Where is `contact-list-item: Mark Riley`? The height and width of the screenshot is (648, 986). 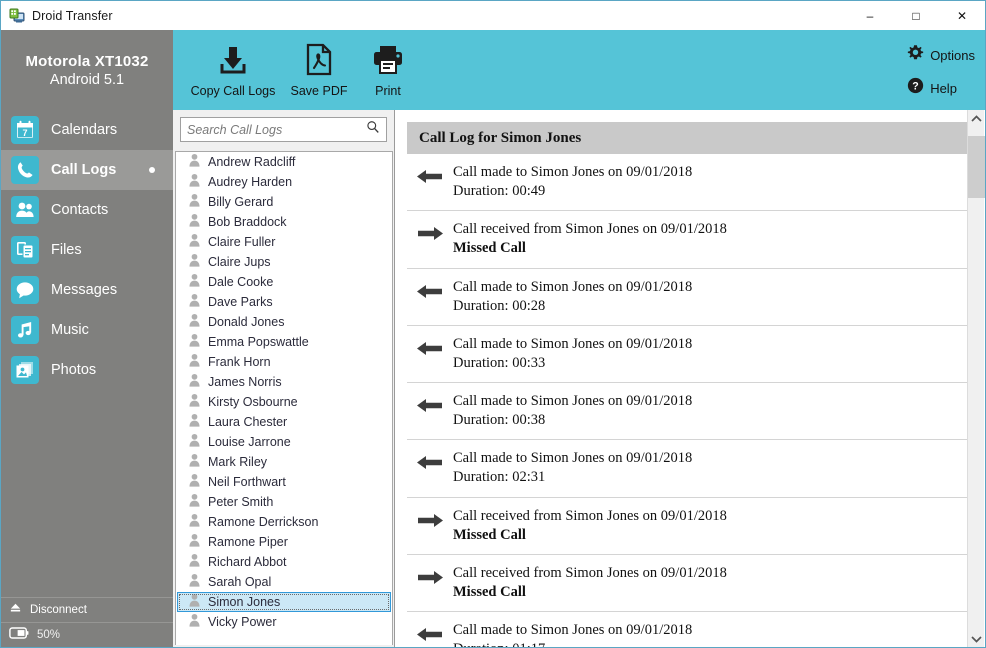
contact-list-item: Mark Riley is located at coordinates (284, 462).